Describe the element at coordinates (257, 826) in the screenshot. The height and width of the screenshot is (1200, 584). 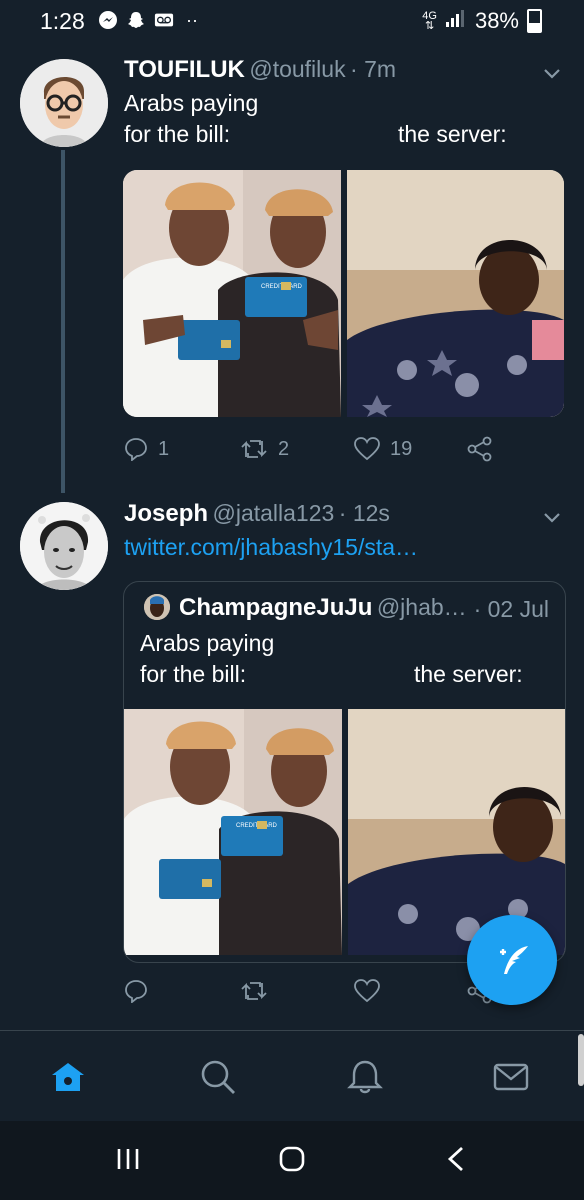
I see `card-label: CREDIT CARD` at that location.